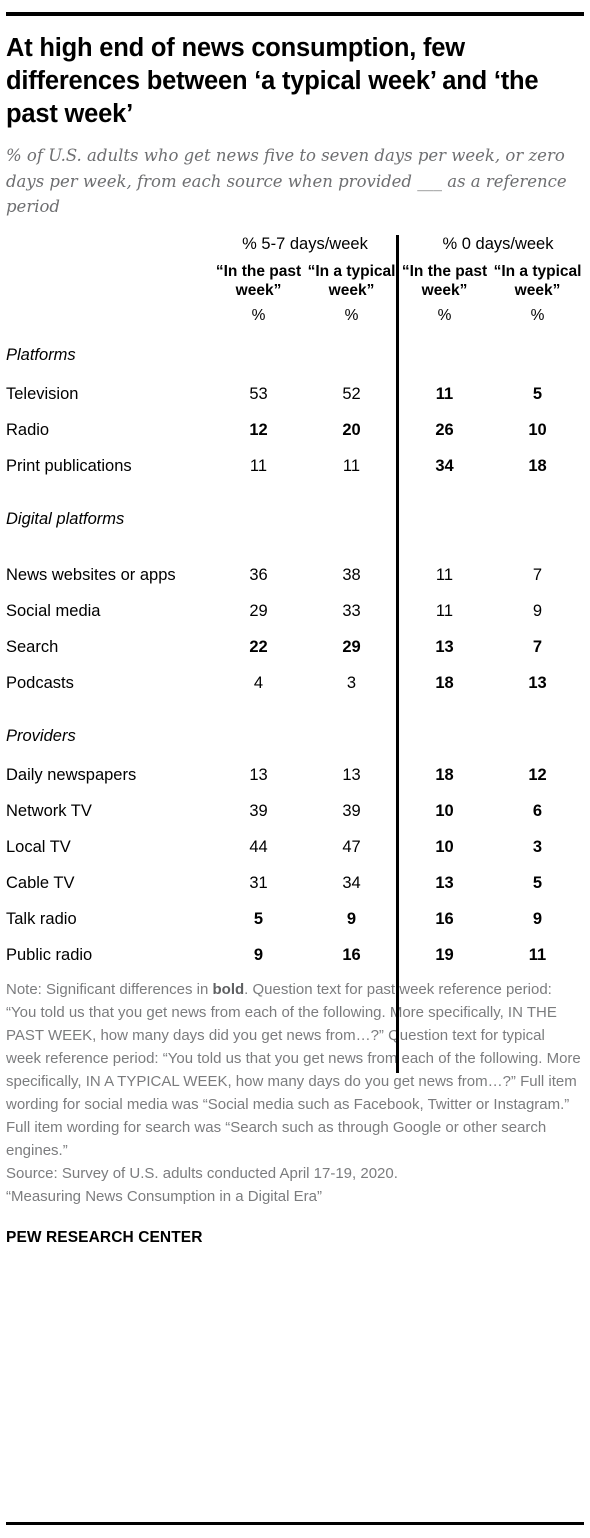 This screenshot has height=1538, width=590. What do you see at coordinates (295, 875) in the screenshot?
I see `table-row: Cable TV 31 34 13 5` at bounding box center [295, 875].